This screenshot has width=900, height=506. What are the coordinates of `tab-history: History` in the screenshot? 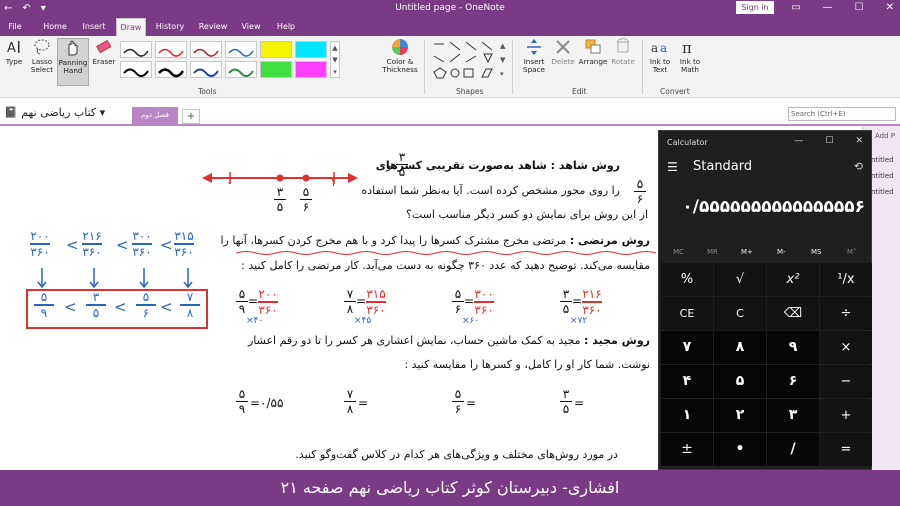 It's located at (170, 27).